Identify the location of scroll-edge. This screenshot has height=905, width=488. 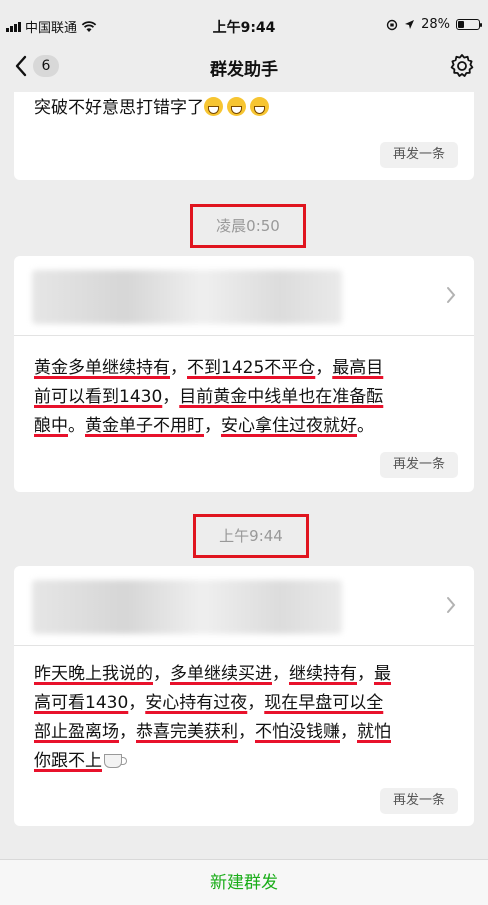
(244, 87).